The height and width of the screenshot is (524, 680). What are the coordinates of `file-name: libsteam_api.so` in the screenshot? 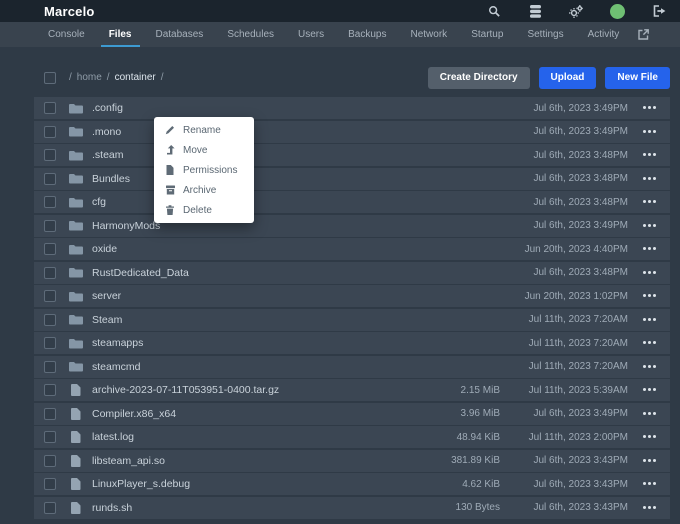 It's located at (248, 461).